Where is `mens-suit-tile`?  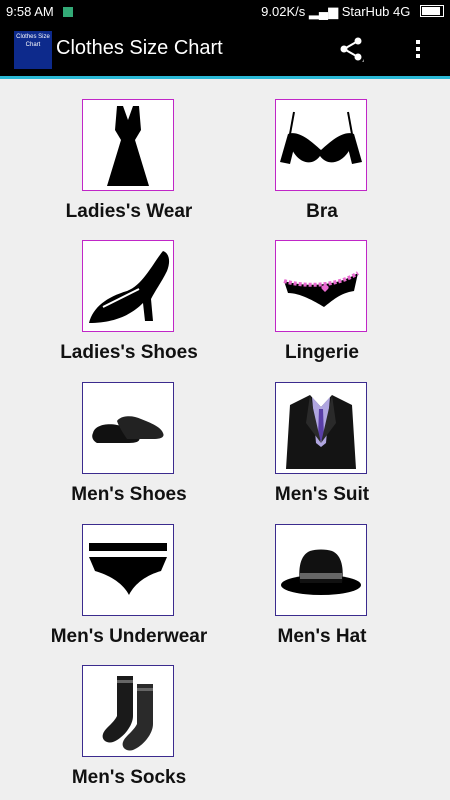
mens-suit-tile is located at coordinates (321, 428).